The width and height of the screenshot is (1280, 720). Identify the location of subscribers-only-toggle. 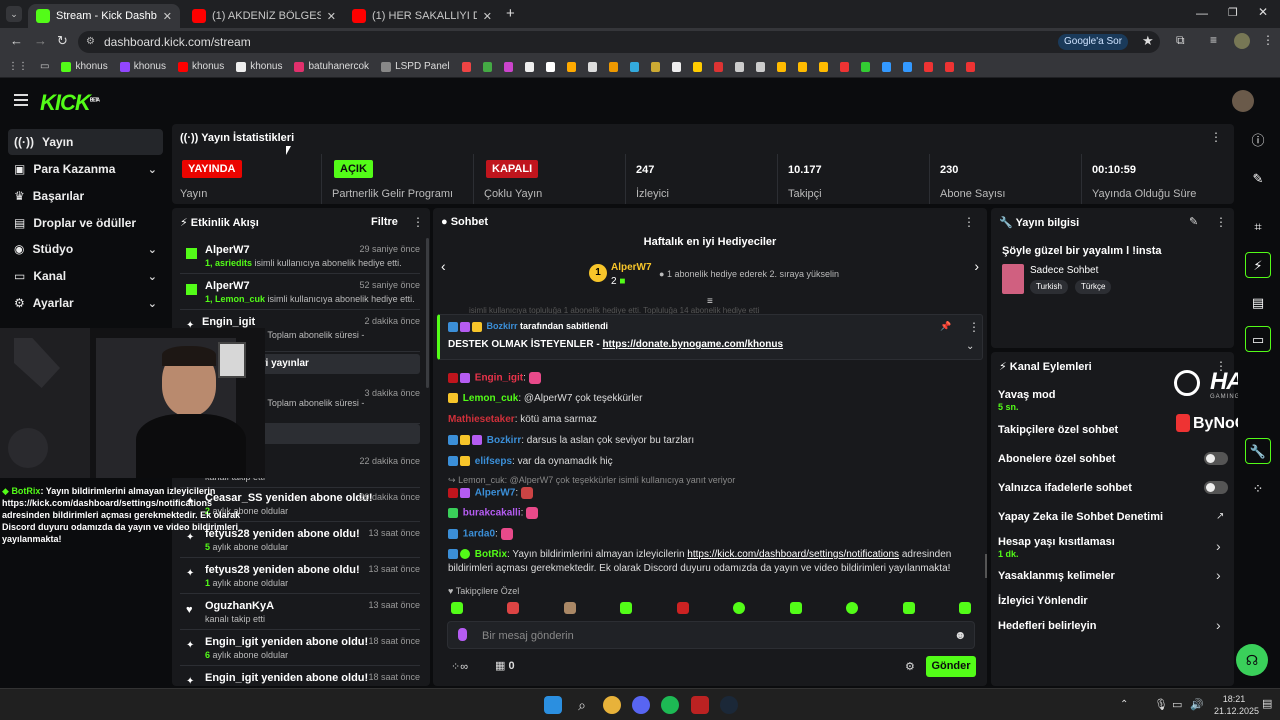
(1216, 458).